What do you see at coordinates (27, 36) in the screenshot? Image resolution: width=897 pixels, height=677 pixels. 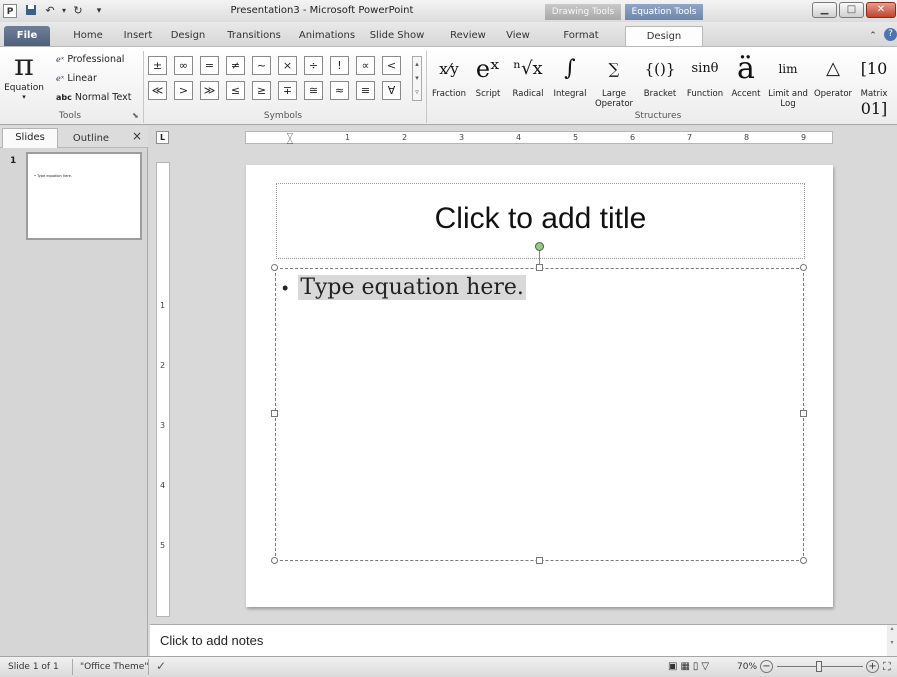 I see `tab-file: File` at bounding box center [27, 36].